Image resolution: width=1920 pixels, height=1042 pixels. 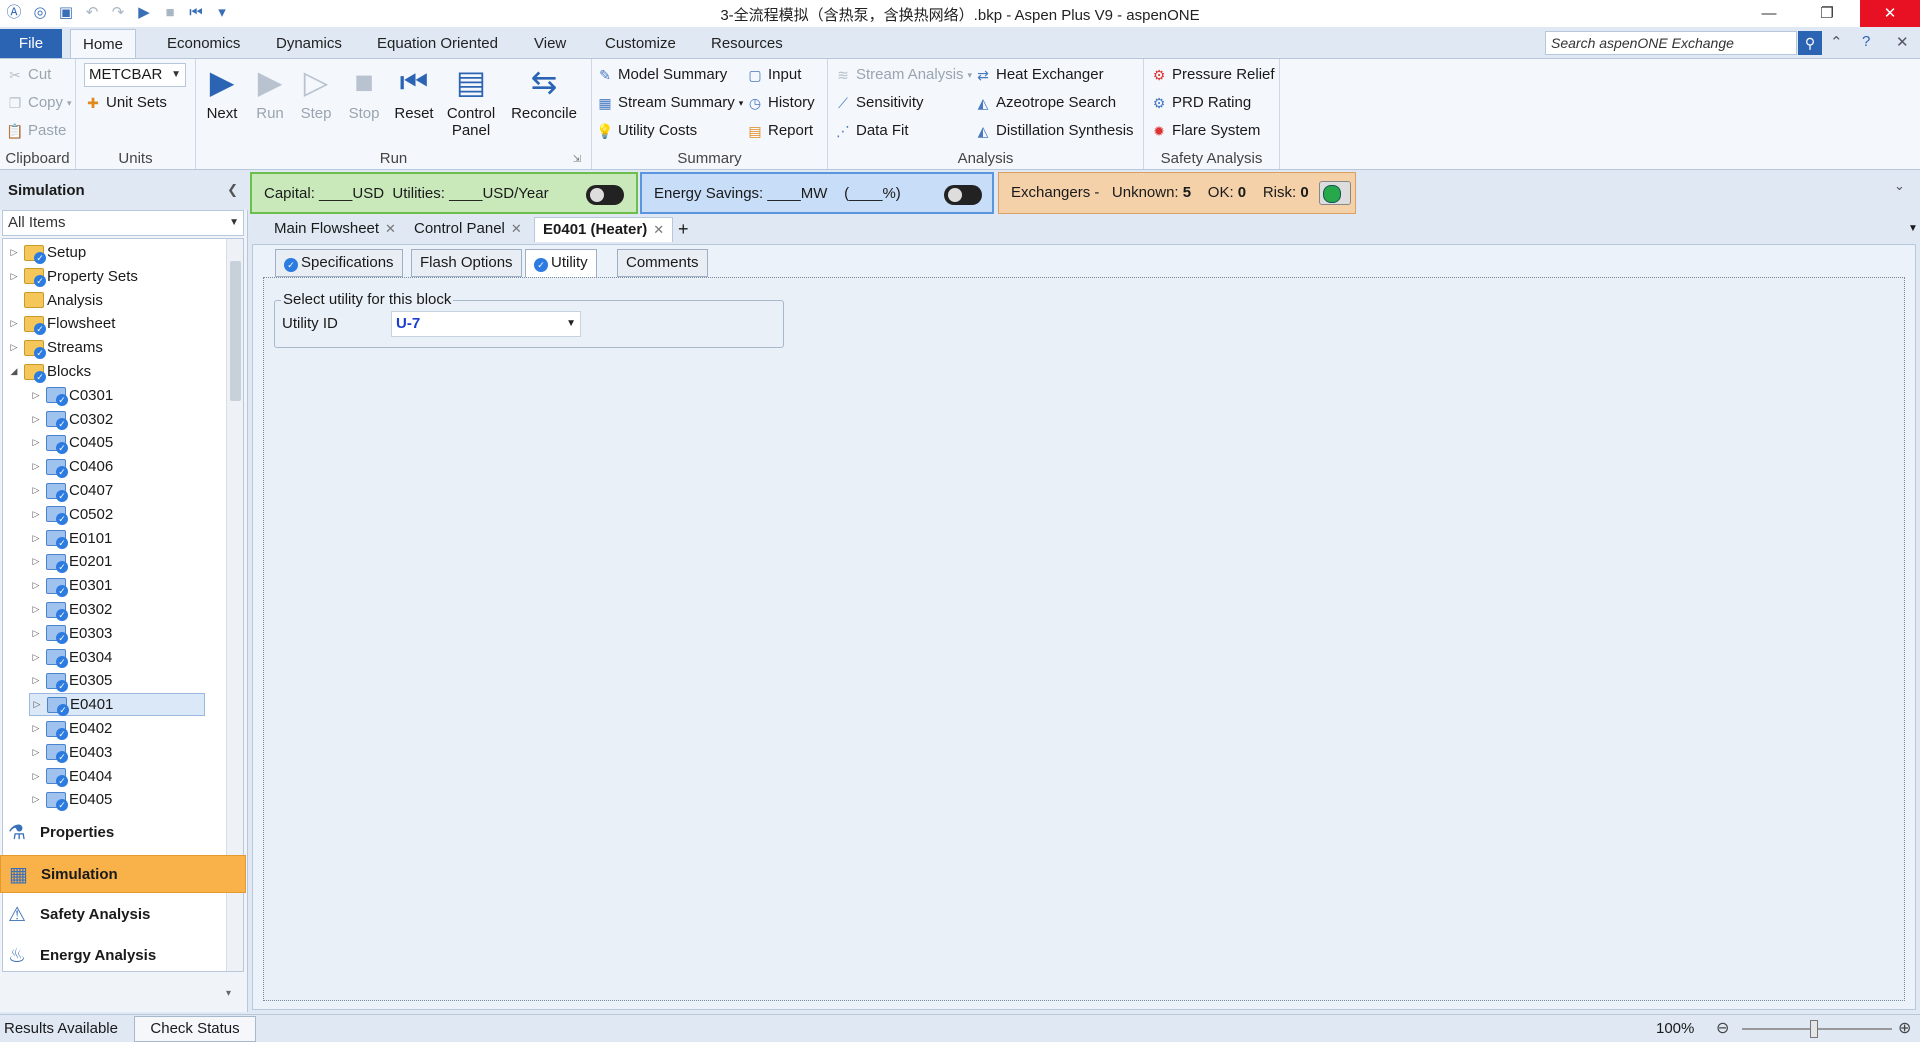 What do you see at coordinates (468, 229) in the screenshot?
I see `doc-tab-control-panel: Control Panel ✕` at bounding box center [468, 229].